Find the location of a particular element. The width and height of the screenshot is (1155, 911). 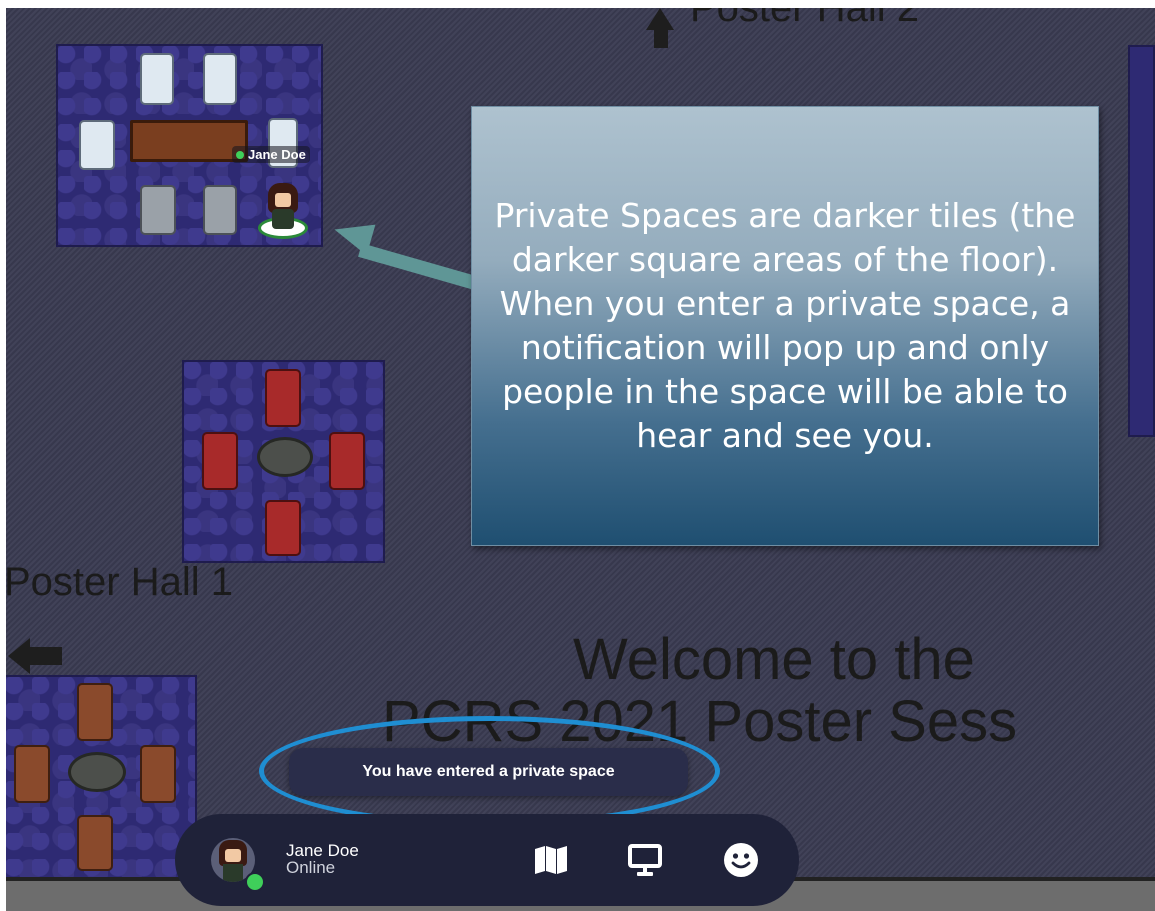

callout-pointer-line is located at coordinates (417, 266).